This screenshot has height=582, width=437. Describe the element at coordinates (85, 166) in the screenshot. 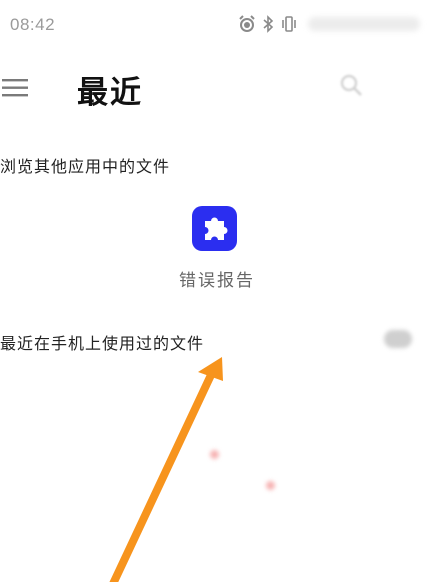

I see `browse-other-apps-heading: 浏览其他应用中的文件` at that location.